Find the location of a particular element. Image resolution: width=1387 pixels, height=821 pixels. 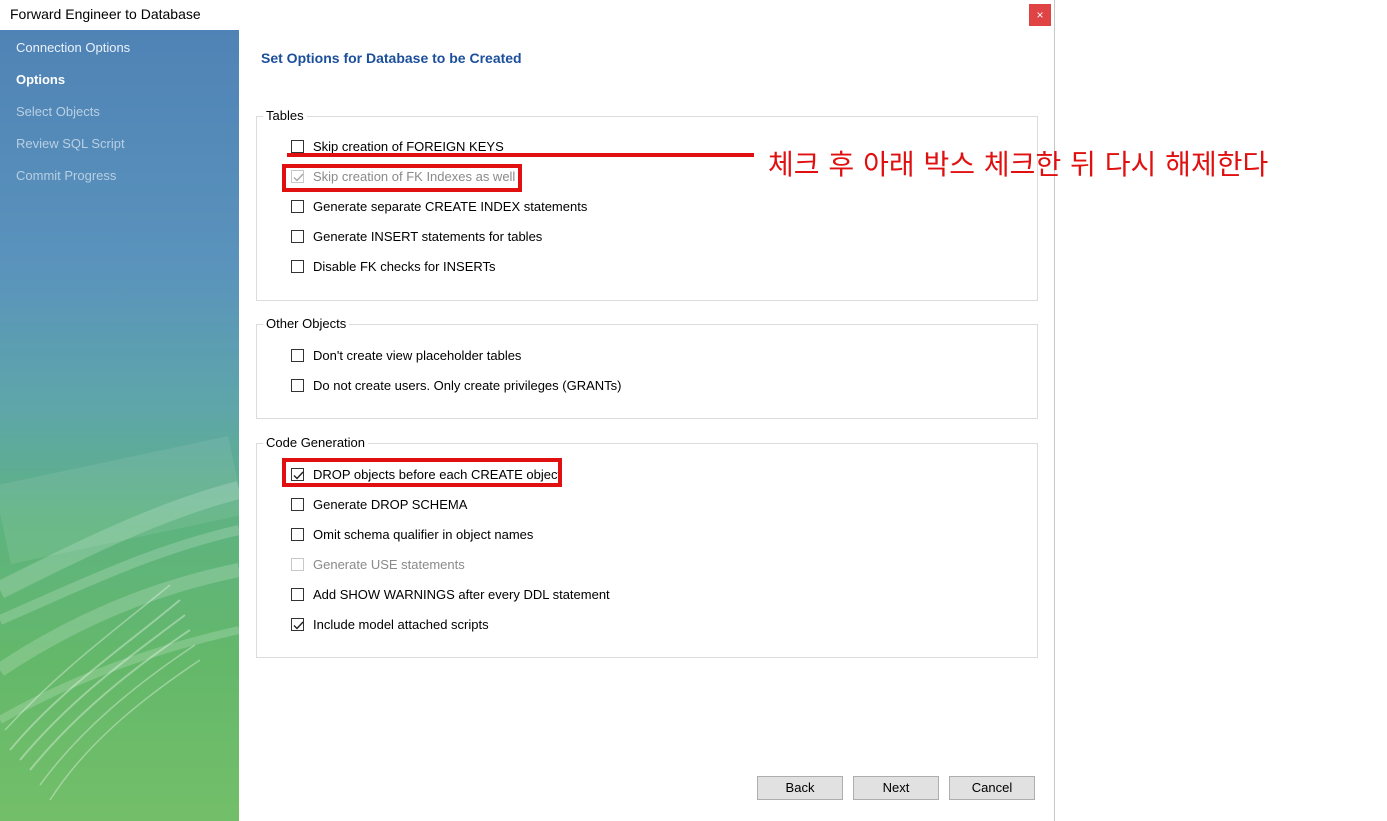

option-label: Don't create view placeholder tables is located at coordinates (417, 355).